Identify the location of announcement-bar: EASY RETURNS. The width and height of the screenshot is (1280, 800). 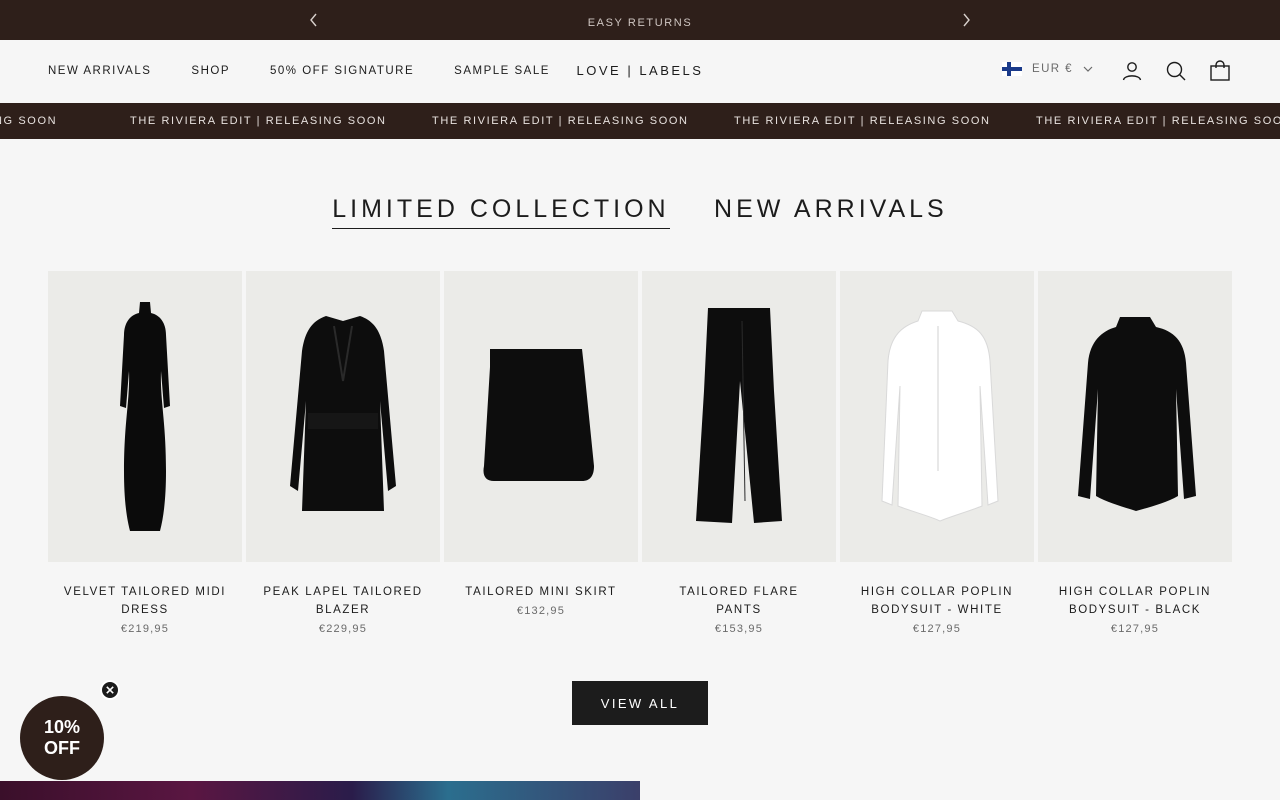
(640, 20).